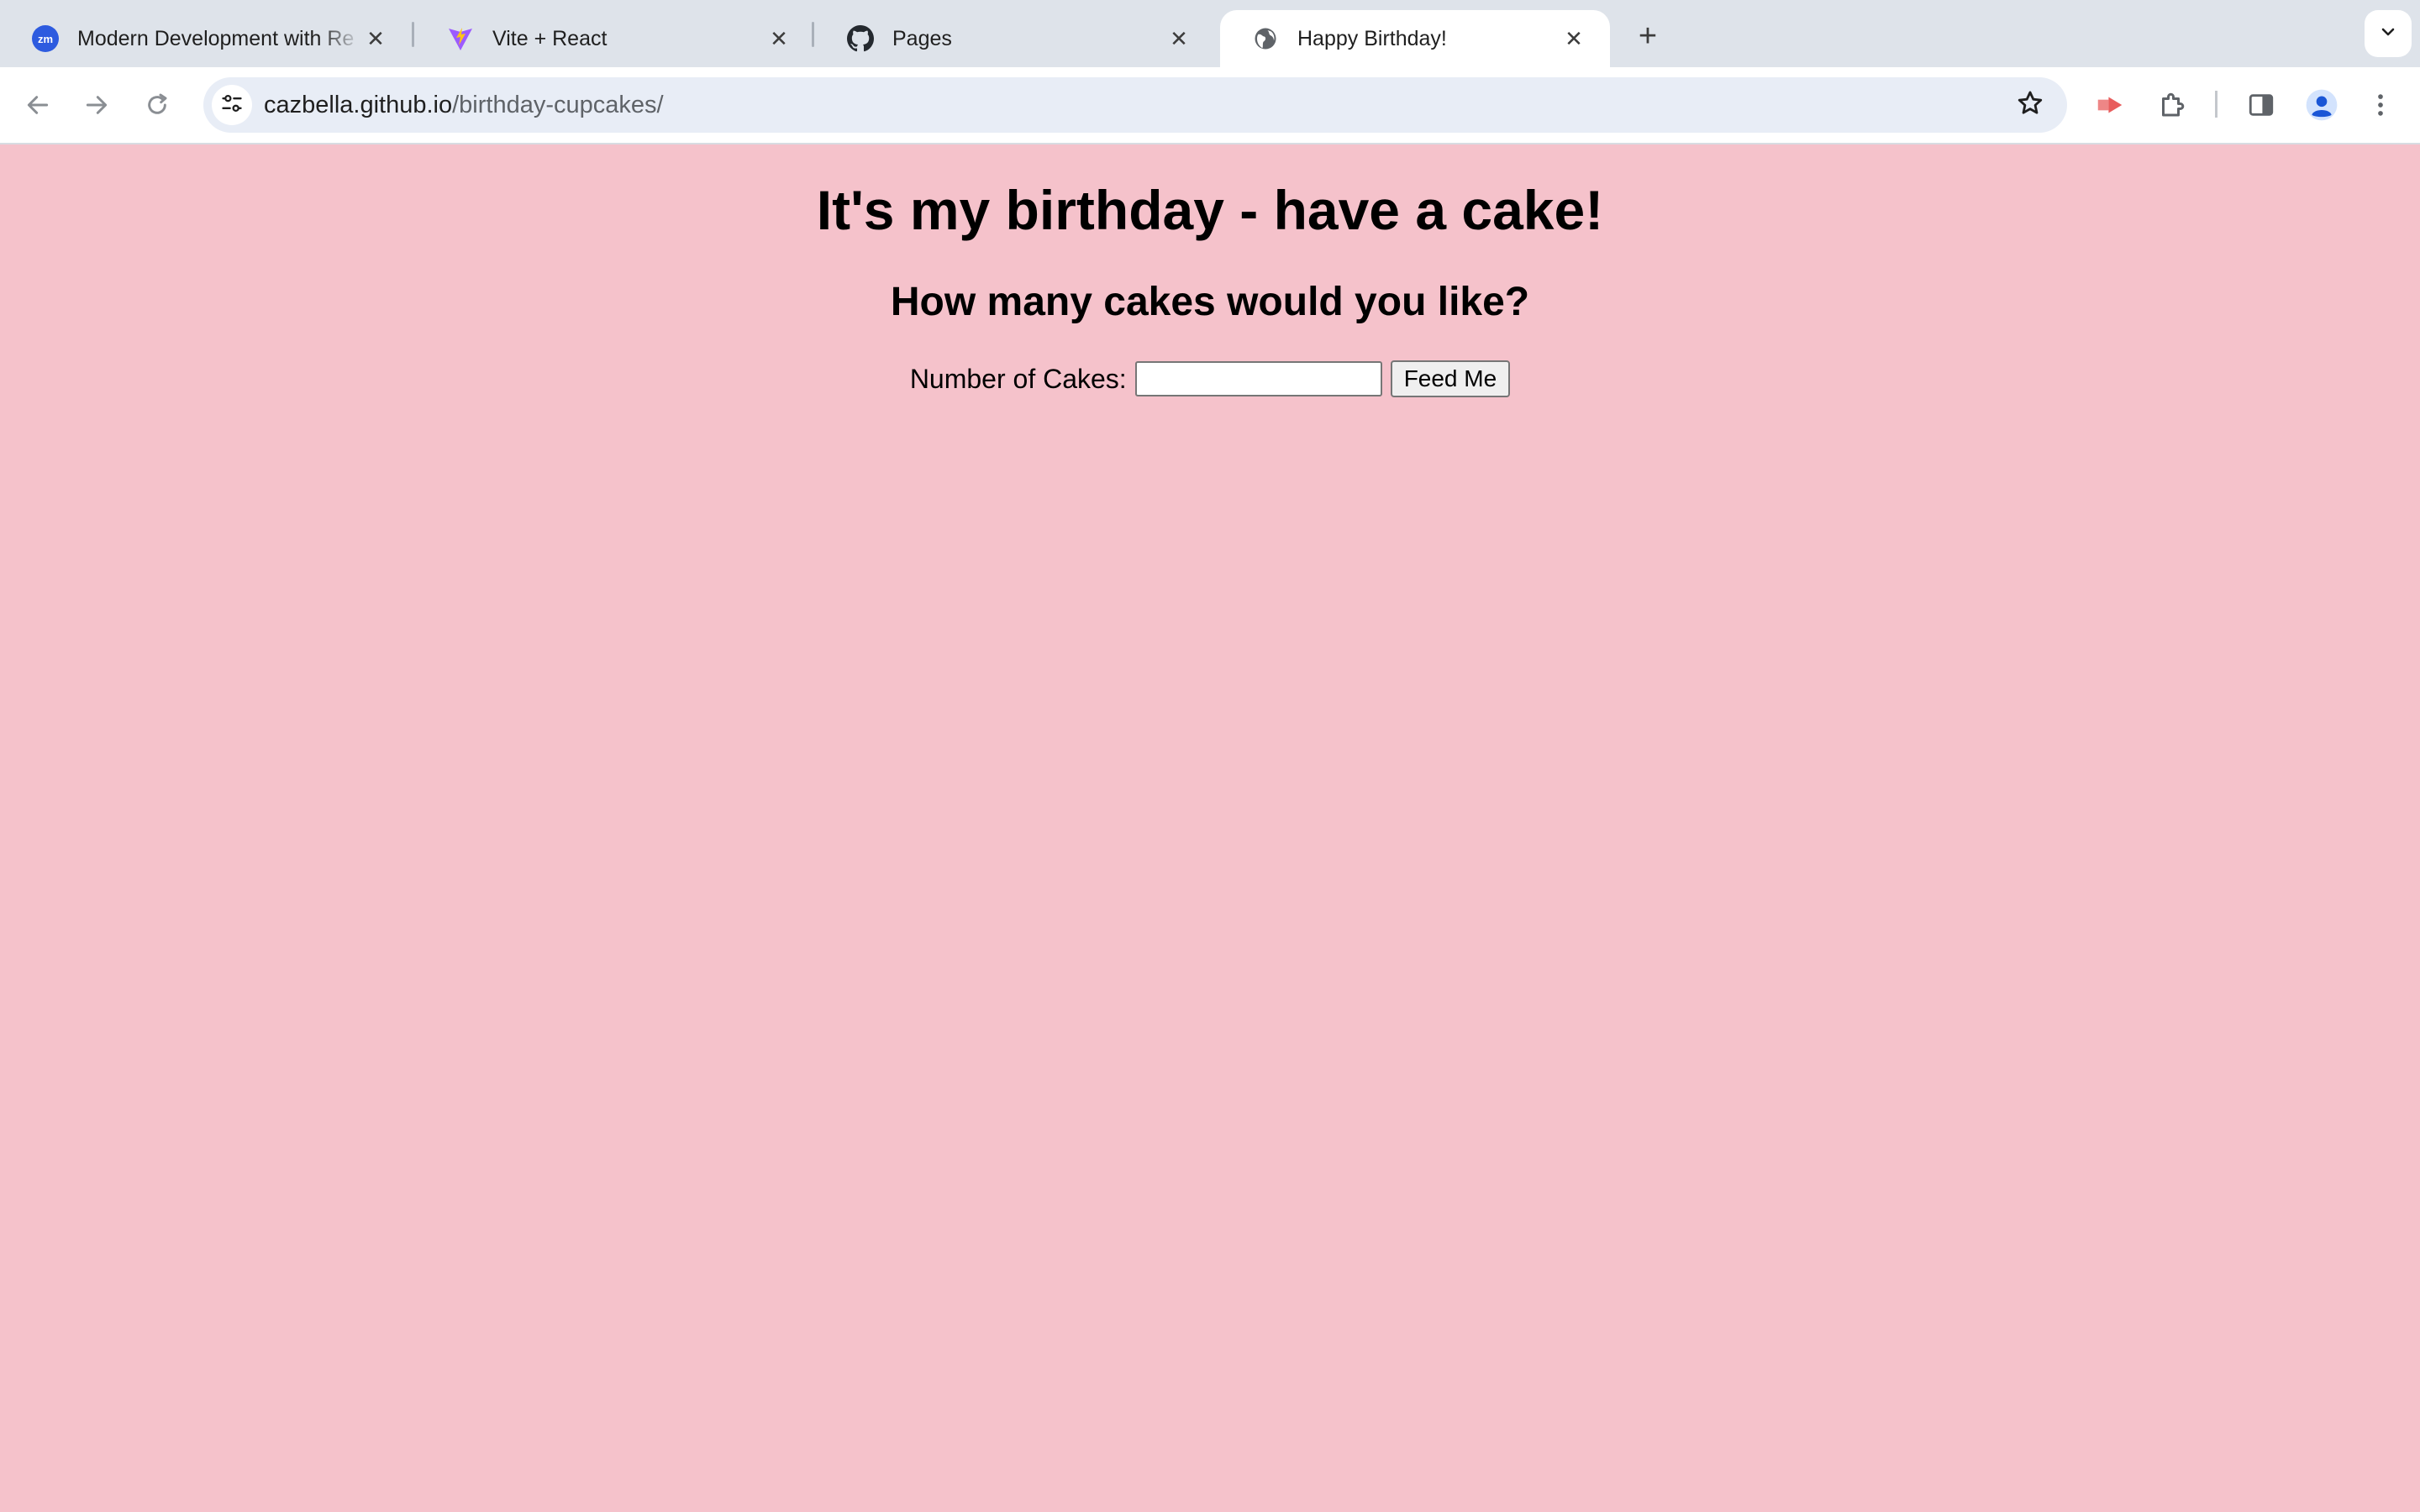  I want to click on cake-form: Number of Cakes: Feed Me, so click(1210, 379).